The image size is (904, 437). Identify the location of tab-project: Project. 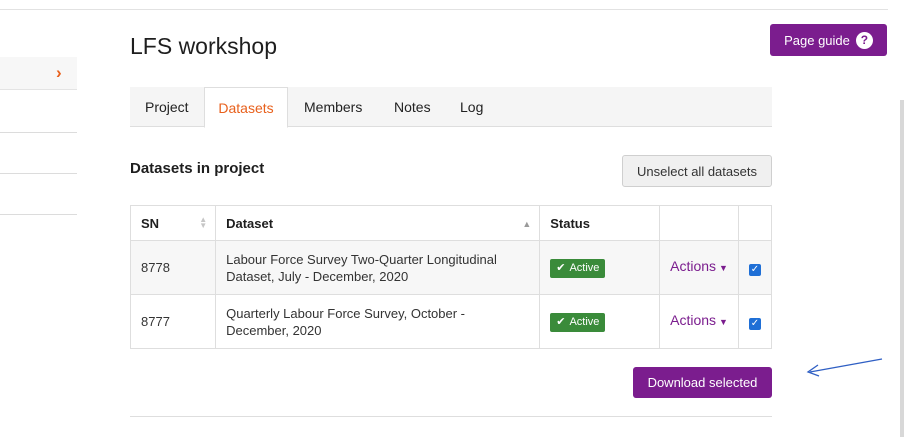
(167, 107).